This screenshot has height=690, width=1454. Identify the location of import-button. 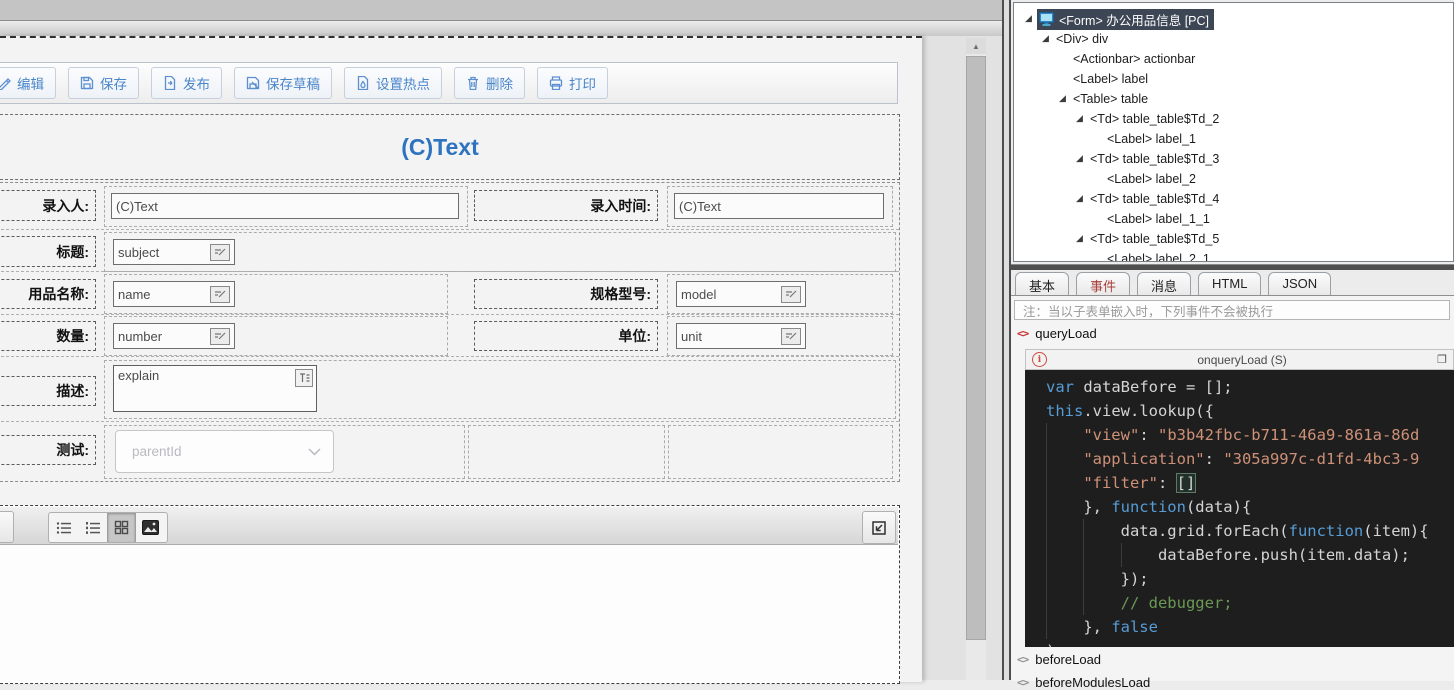
(879, 527).